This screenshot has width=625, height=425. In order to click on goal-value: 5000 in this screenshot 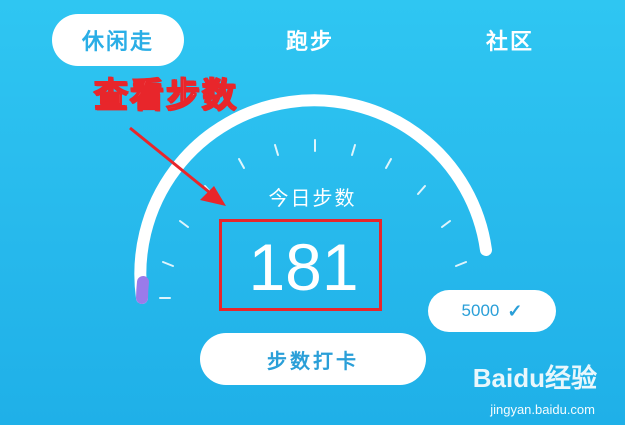, I will do `click(480, 310)`.